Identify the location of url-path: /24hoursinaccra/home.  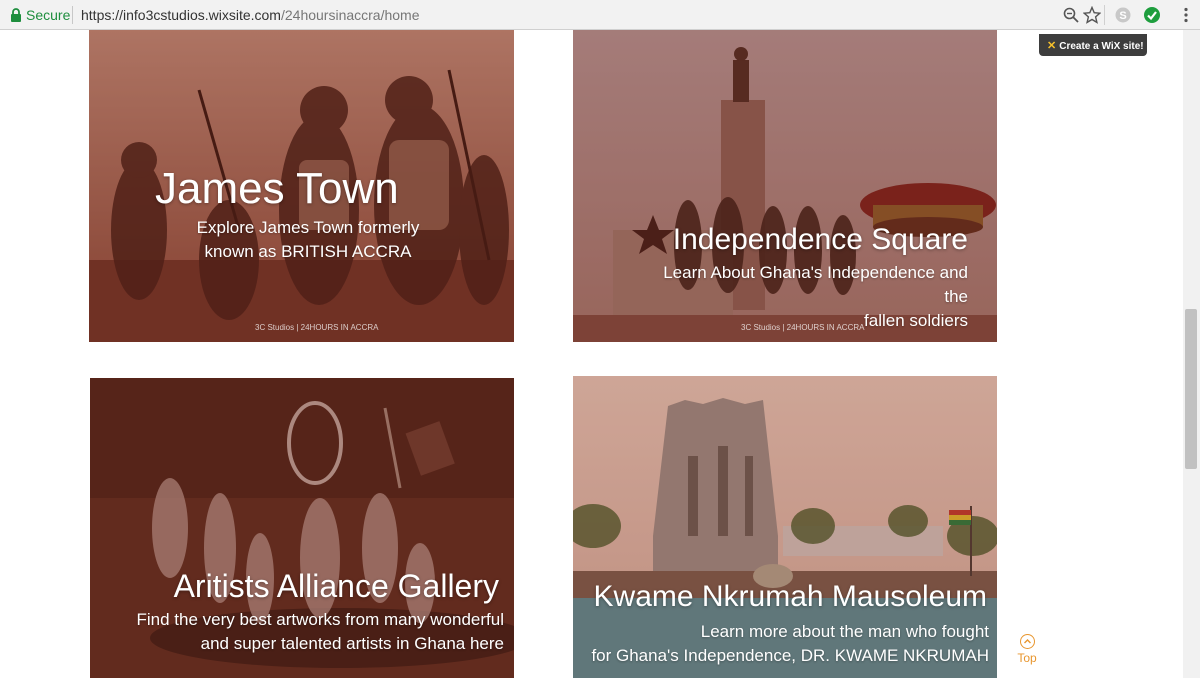
(350, 15).